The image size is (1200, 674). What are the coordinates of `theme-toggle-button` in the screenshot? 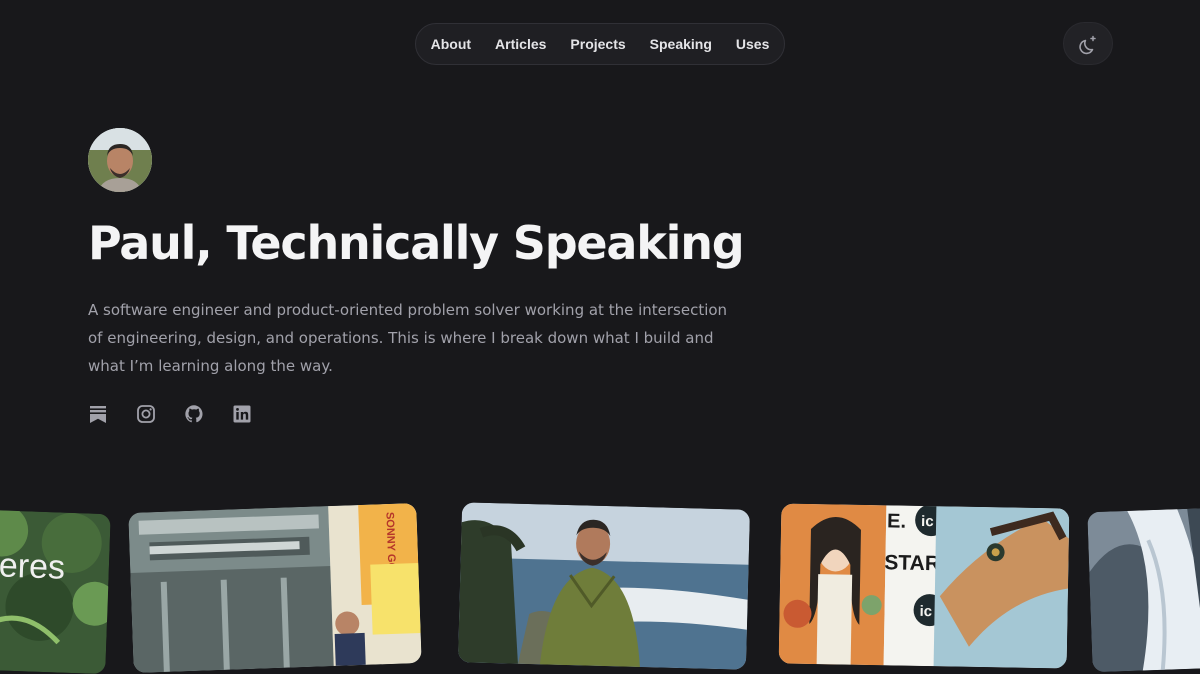 It's located at (1088, 43).